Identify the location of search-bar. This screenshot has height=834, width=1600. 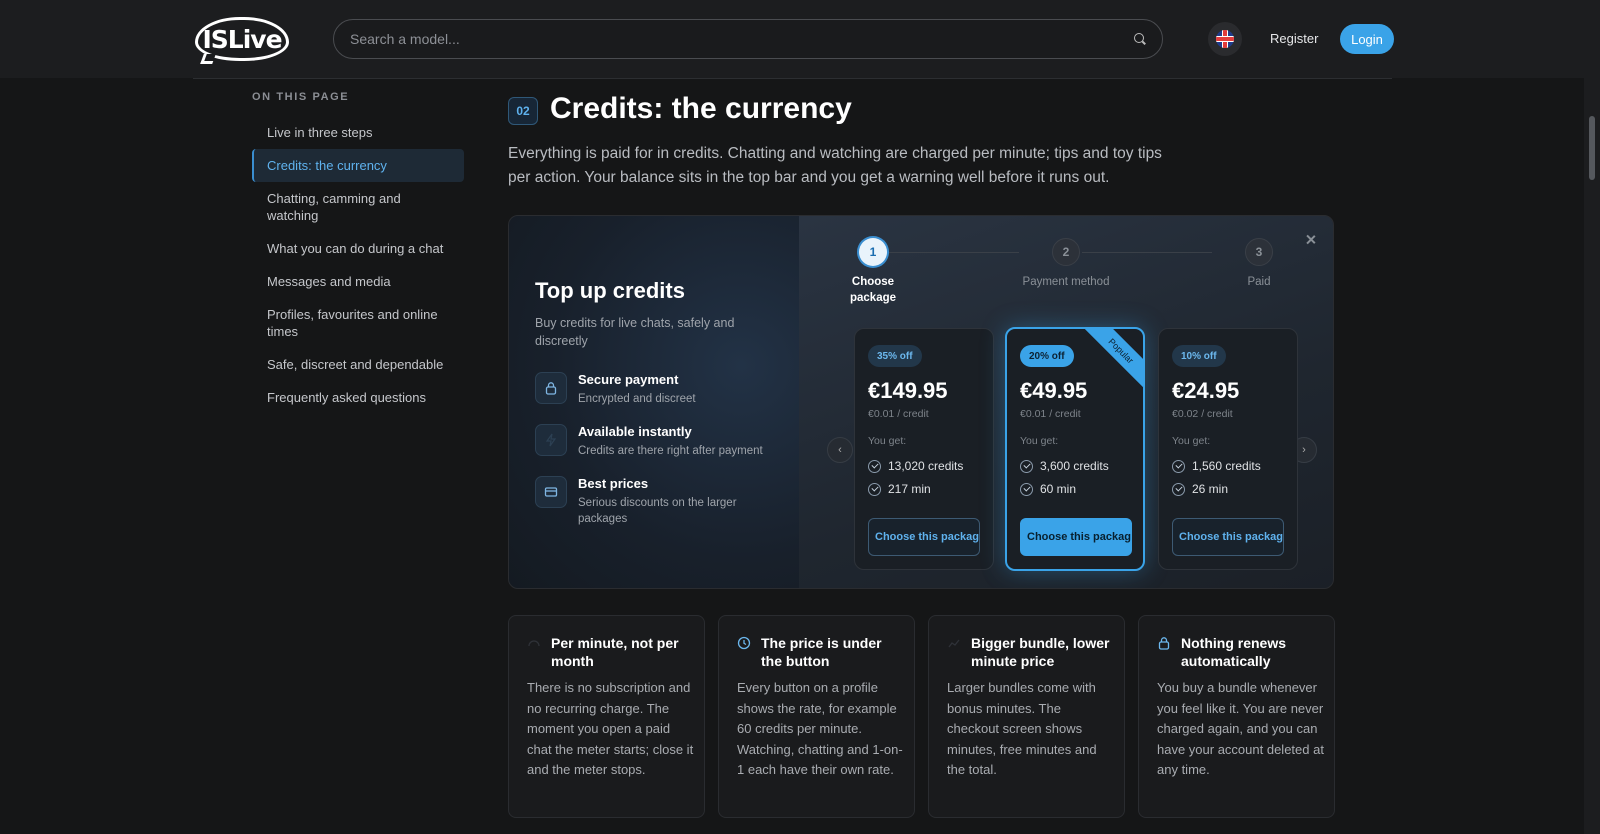
(748, 39).